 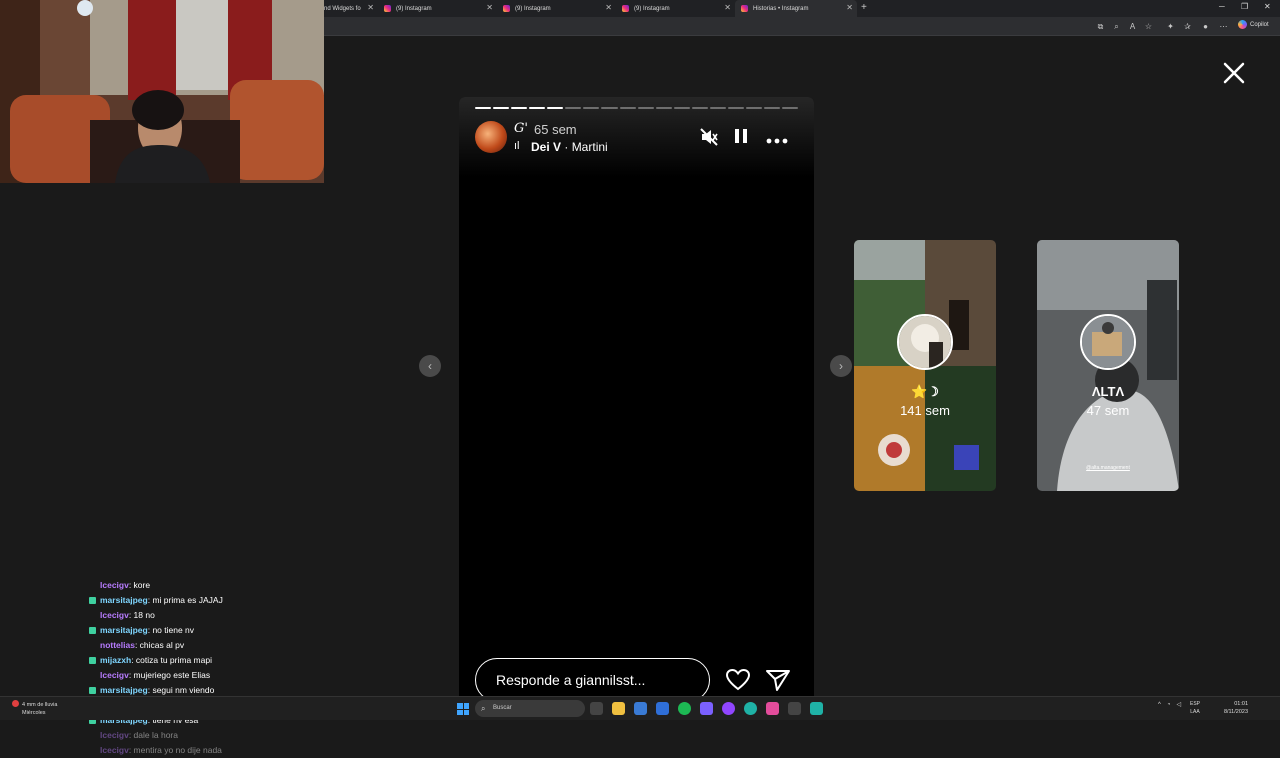 I want to click on twitch-icon, so click(x=728, y=708).